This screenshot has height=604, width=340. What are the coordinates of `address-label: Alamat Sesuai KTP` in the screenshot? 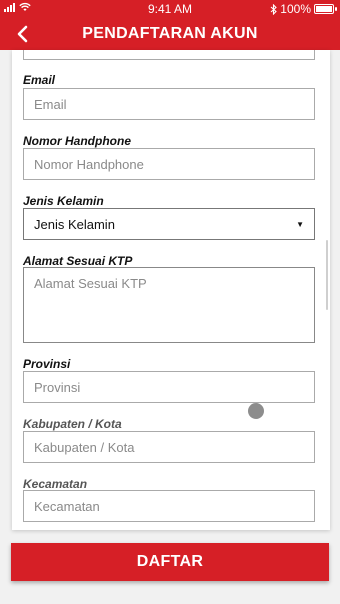 It's located at (78, 261).